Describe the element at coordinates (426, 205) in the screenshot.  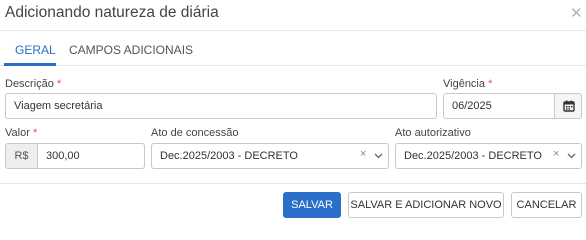
I see `save-and-new-button: SALVAR E ADICIONAR NOVO` at that location.